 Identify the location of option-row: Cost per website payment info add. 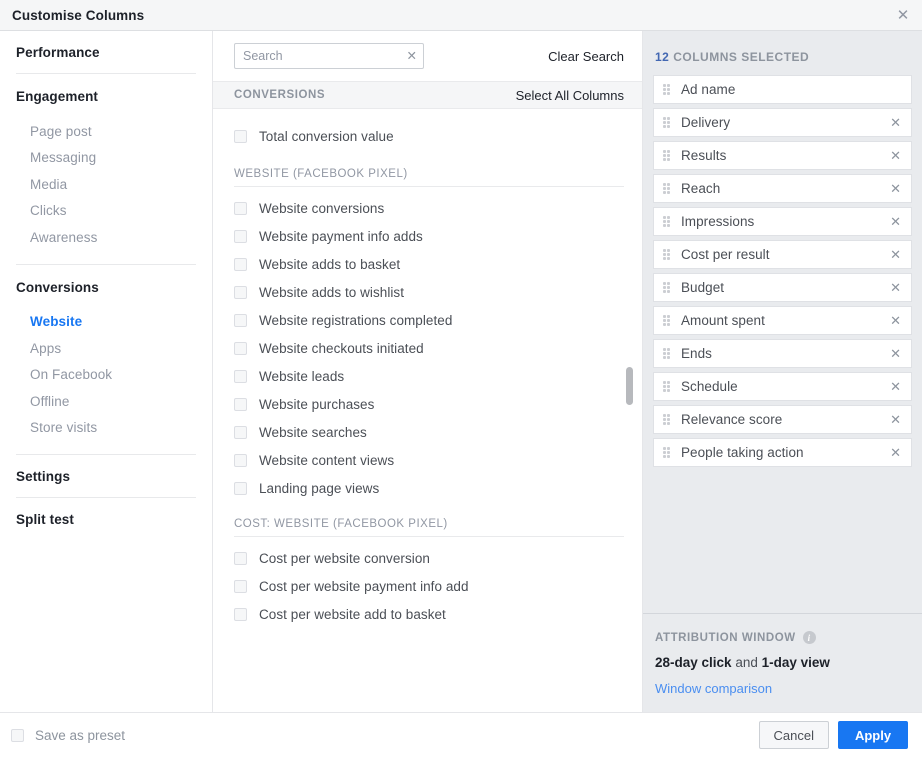
(429, 586).